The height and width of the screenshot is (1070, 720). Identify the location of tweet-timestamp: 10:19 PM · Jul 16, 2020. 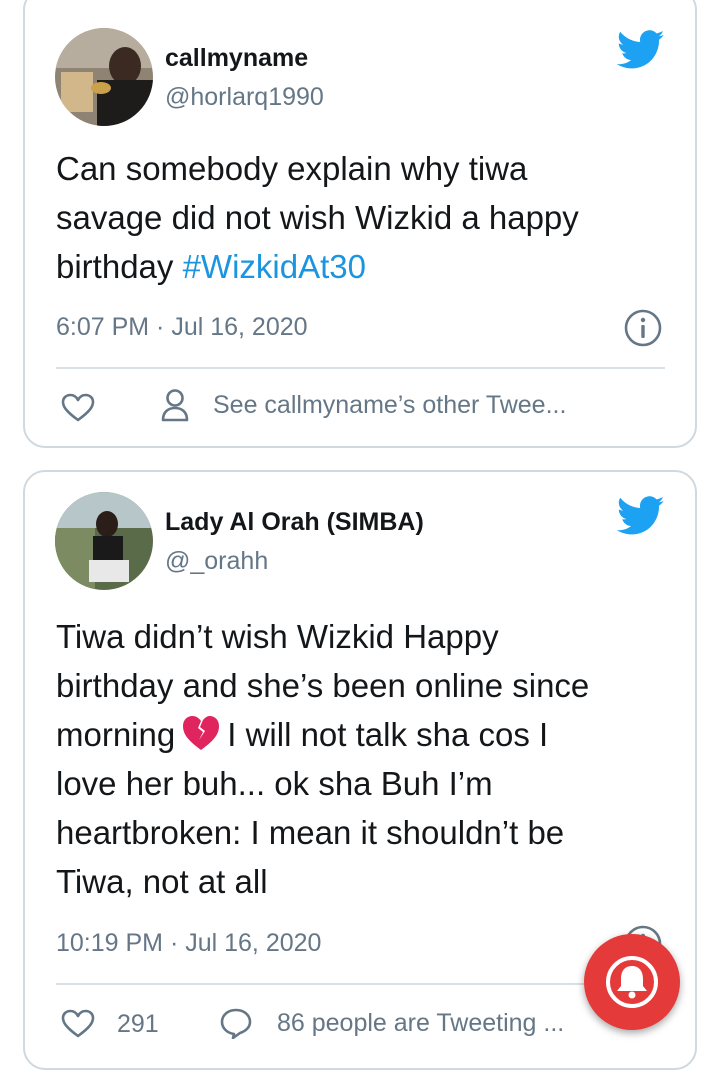
(188, 943).